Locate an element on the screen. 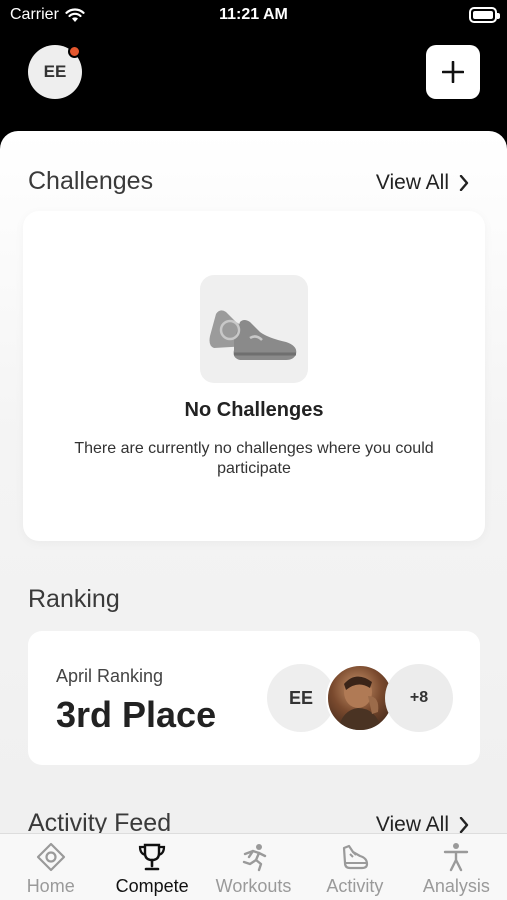  tab-analysis: Analysis is located at coordinates (456, 867).